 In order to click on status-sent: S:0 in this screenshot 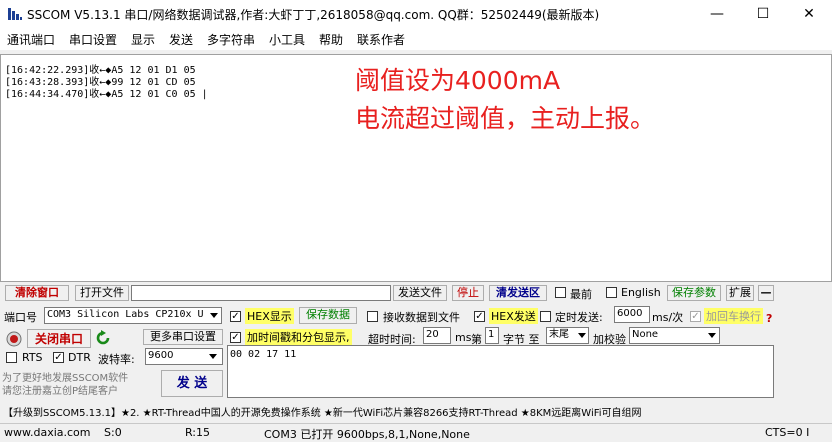, I will do `click(113, 432)`.